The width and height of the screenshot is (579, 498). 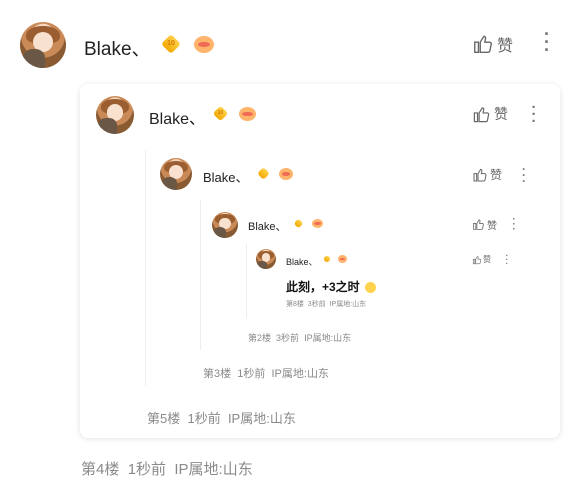 What do you see at coordinates (167, 469) in the screenshot?
I see `comment-meta: 第4楼 1秒前 IP属地:山东` at bounding box center [167, 469].